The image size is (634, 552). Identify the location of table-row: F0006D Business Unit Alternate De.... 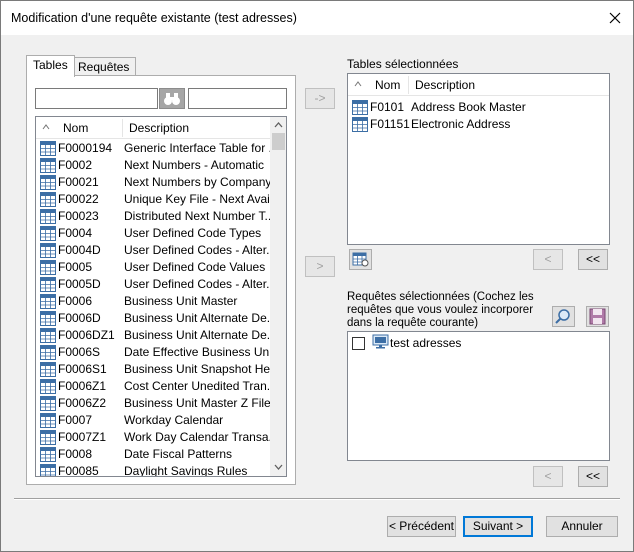
(161, 318).